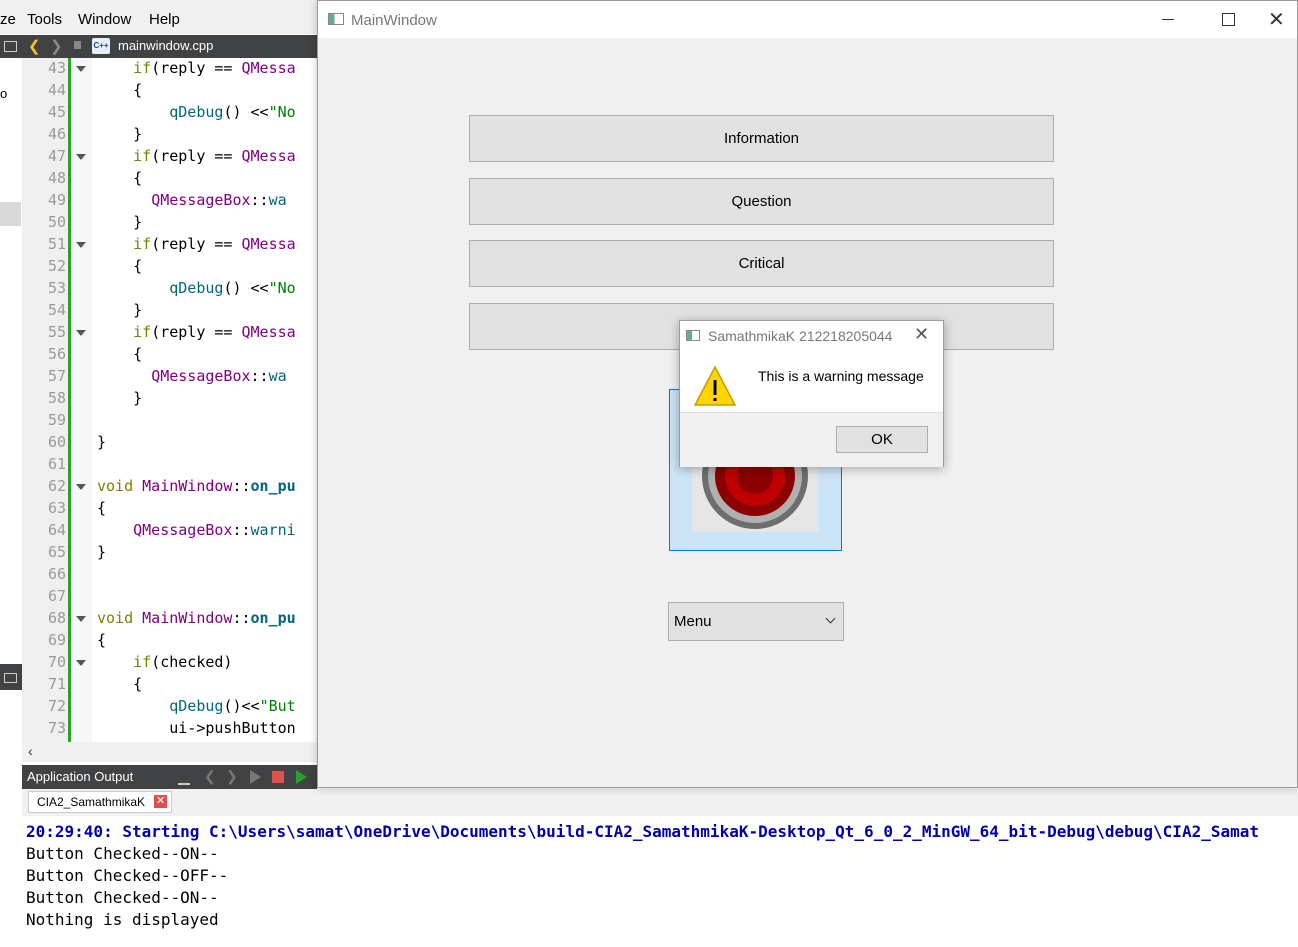  What do you see at coordinates (56, 706) in the screenshot?
I see `line-number: 72` at bounding box center [56, 706].